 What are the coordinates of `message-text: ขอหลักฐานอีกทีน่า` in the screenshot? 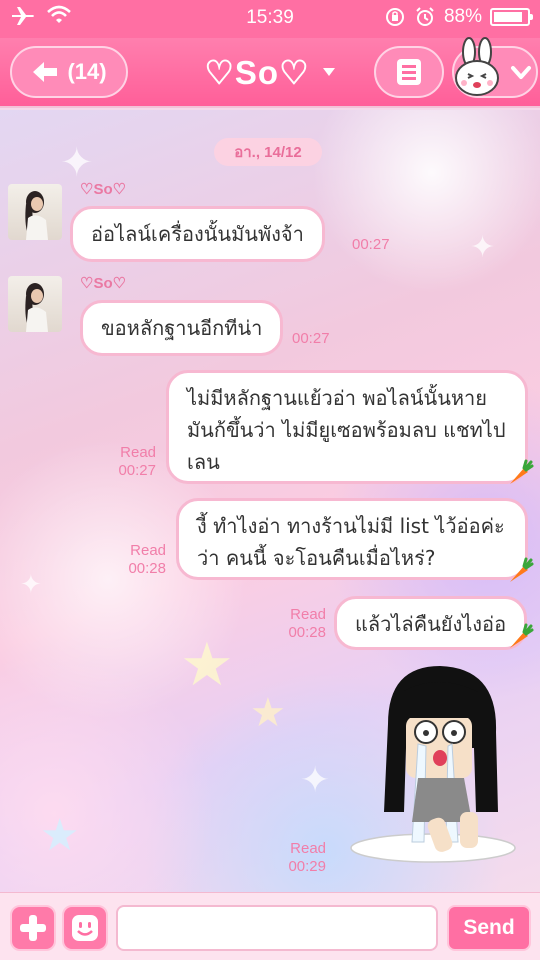 It's located at (182, 328).